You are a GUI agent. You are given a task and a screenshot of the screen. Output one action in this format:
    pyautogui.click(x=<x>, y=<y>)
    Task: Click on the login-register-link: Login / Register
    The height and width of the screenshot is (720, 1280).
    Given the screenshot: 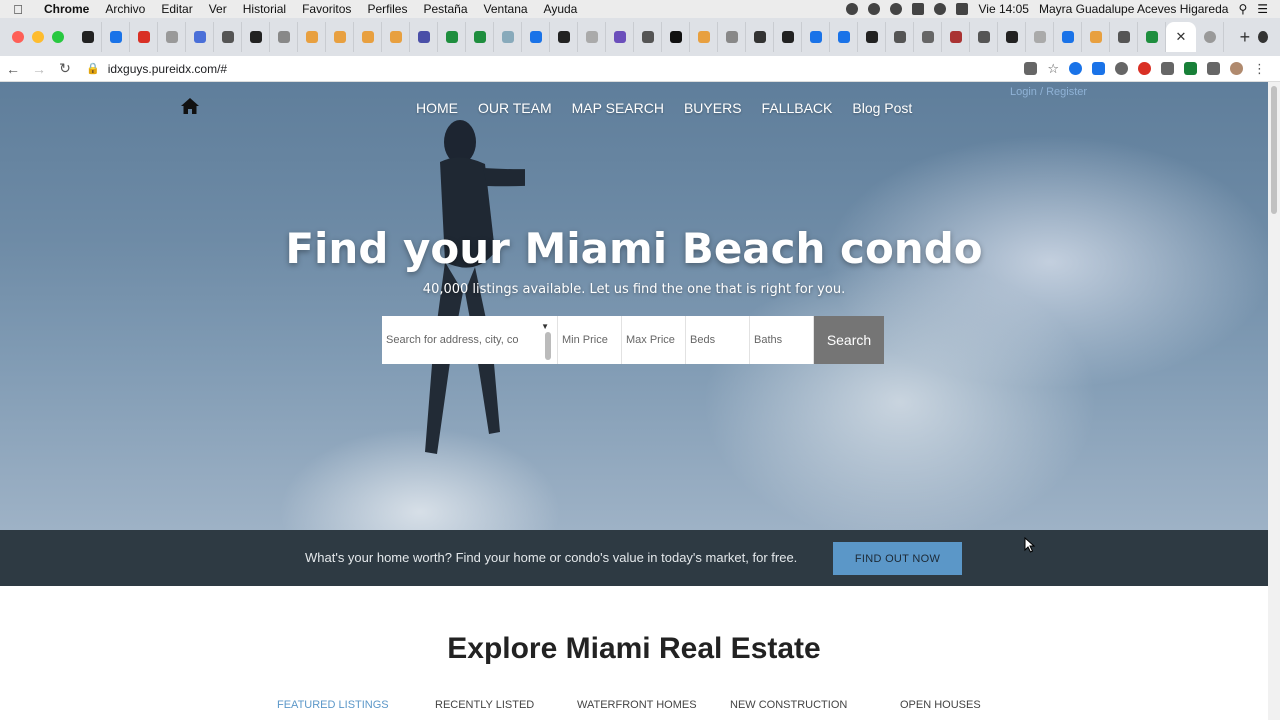 What is the action you would take?
    pyautogui.click(x=1048, y=92)
    